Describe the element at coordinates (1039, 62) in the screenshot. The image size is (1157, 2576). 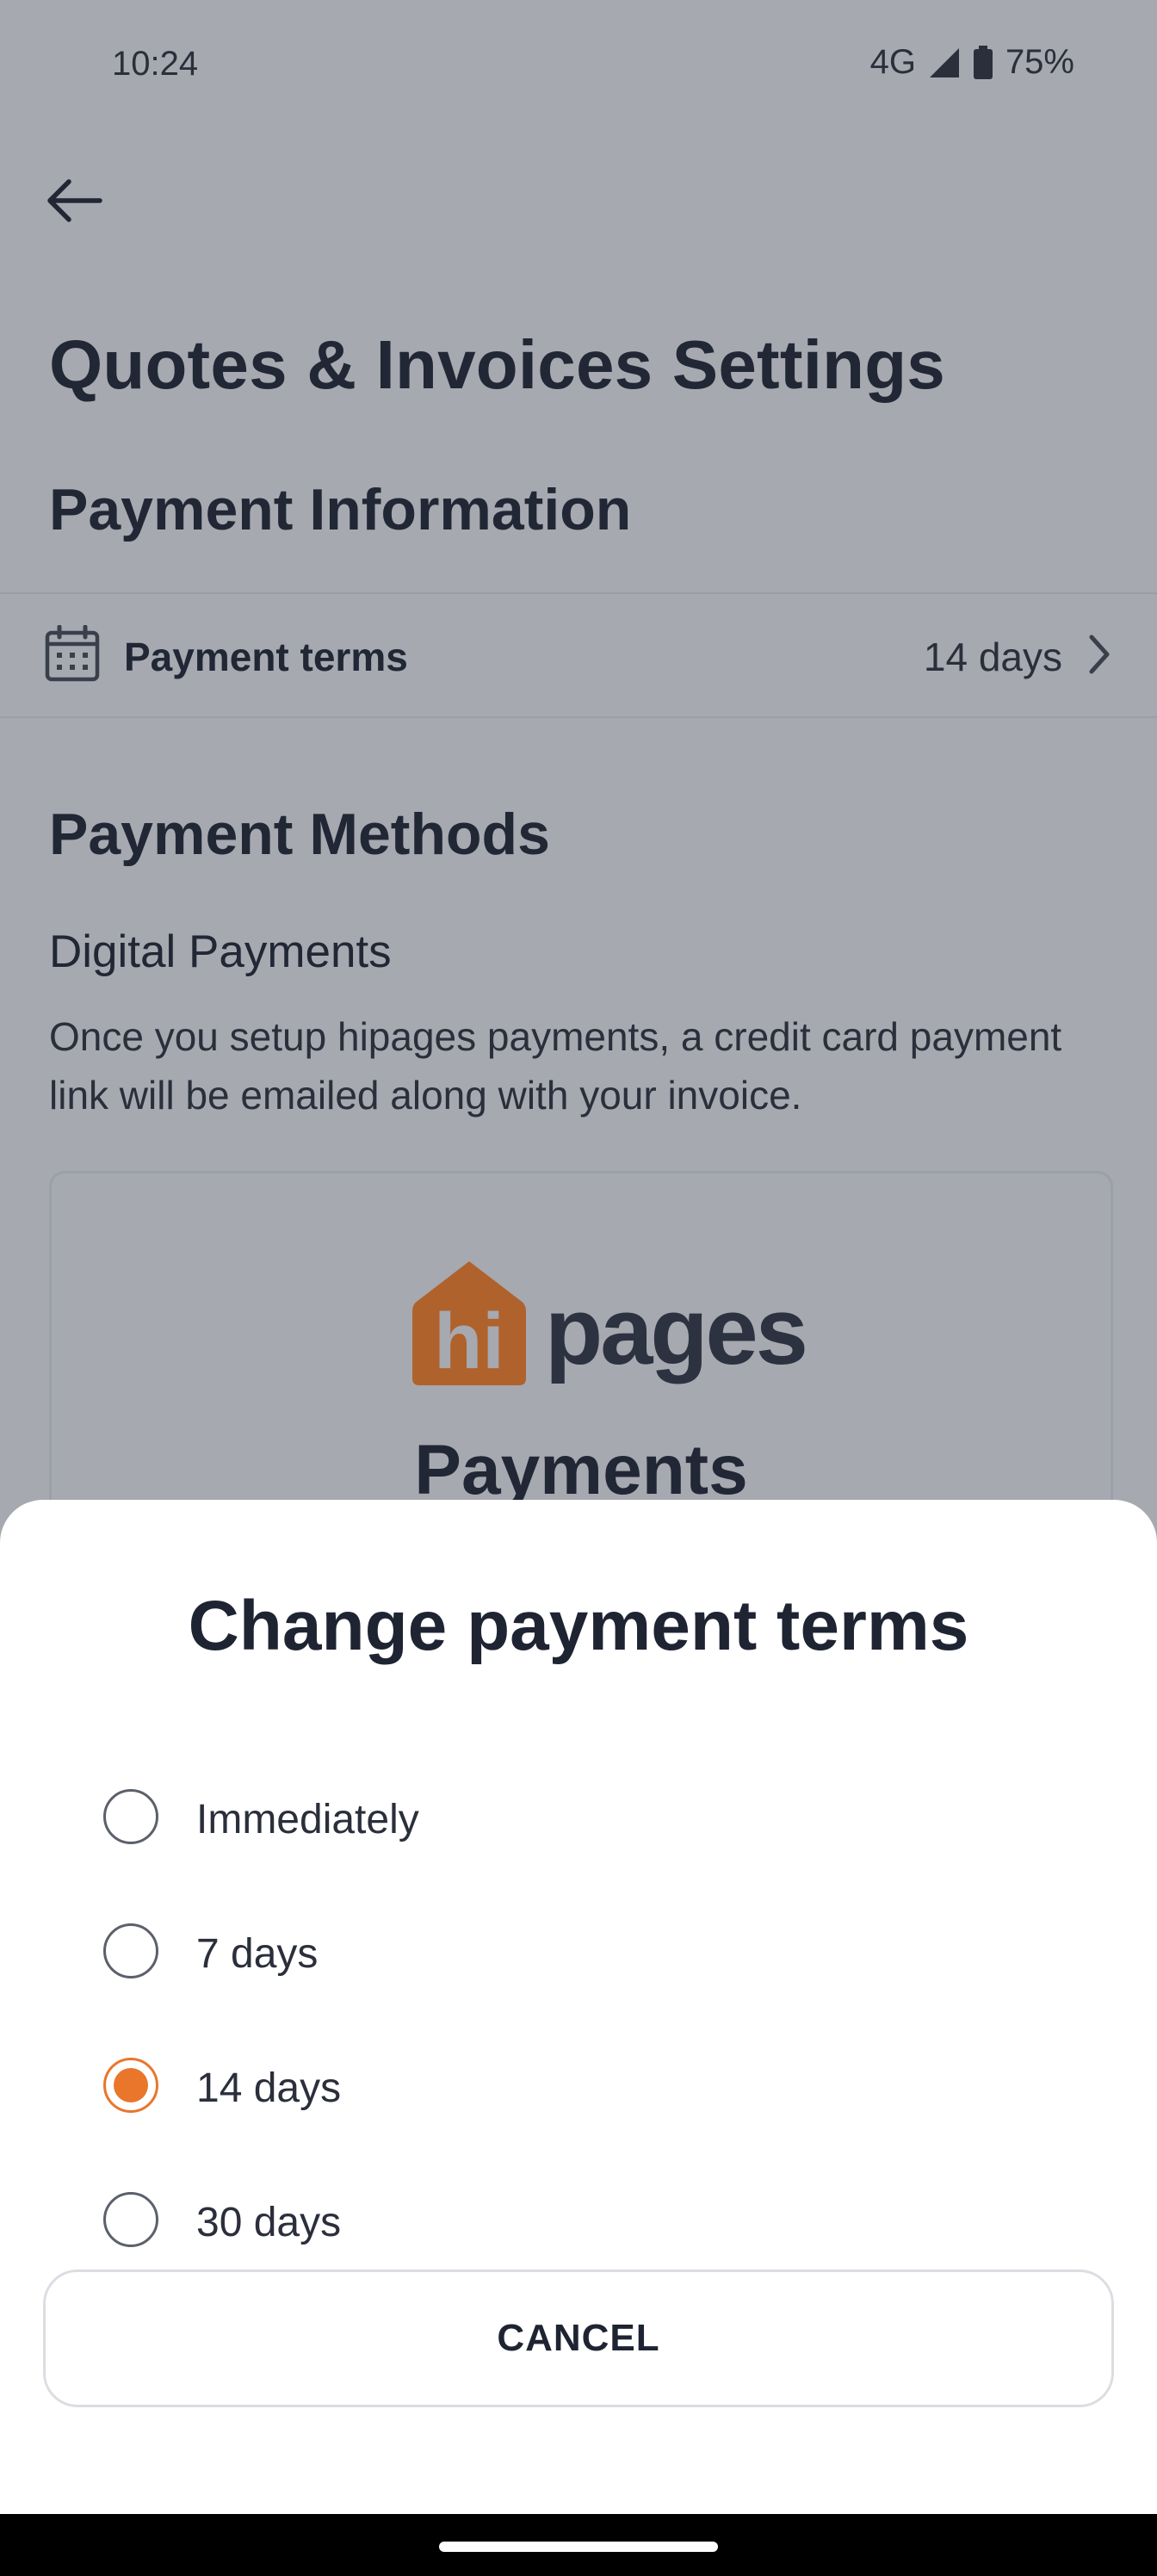
I see `battery-level: 75%` at that location.